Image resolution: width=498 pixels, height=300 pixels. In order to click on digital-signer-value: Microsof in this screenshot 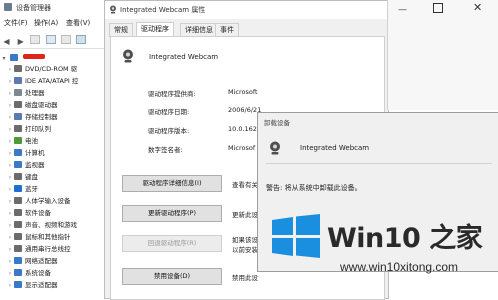, I will do `click(242, 148)`.